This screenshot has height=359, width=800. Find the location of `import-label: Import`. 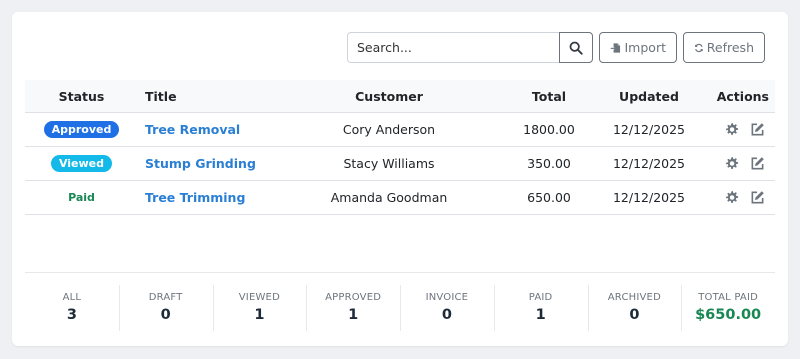

import-label: Import is located at coordinates (645, 47).